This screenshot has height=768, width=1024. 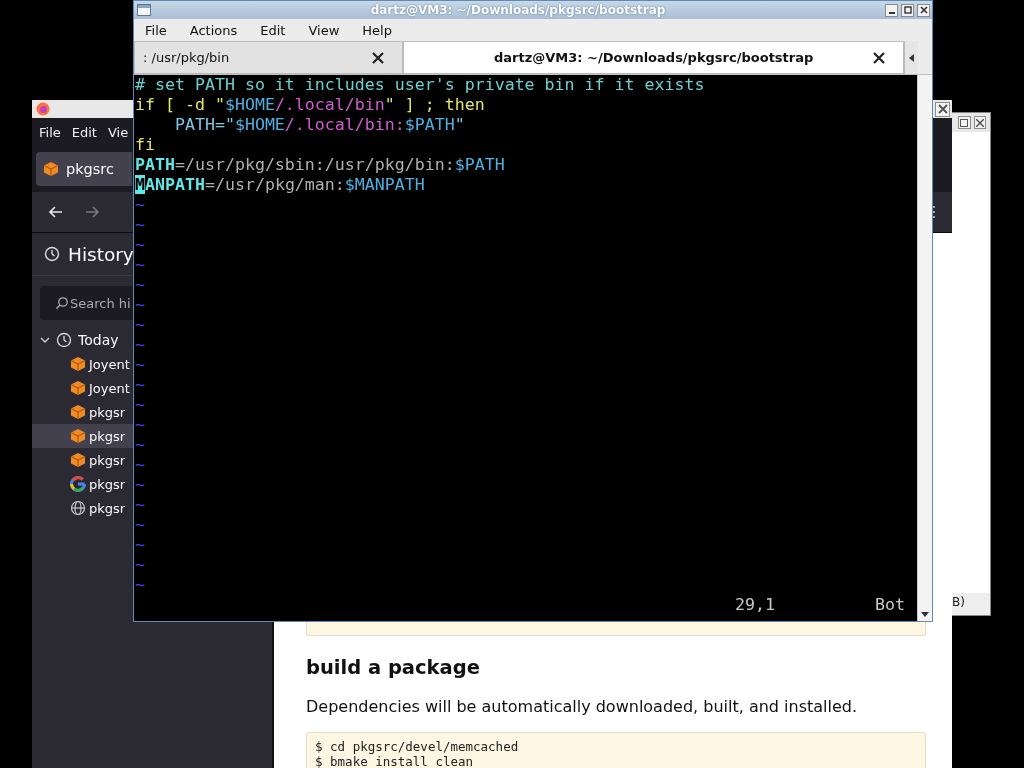 I want to click on back-arrow-icon, so click(x=56, y=212).